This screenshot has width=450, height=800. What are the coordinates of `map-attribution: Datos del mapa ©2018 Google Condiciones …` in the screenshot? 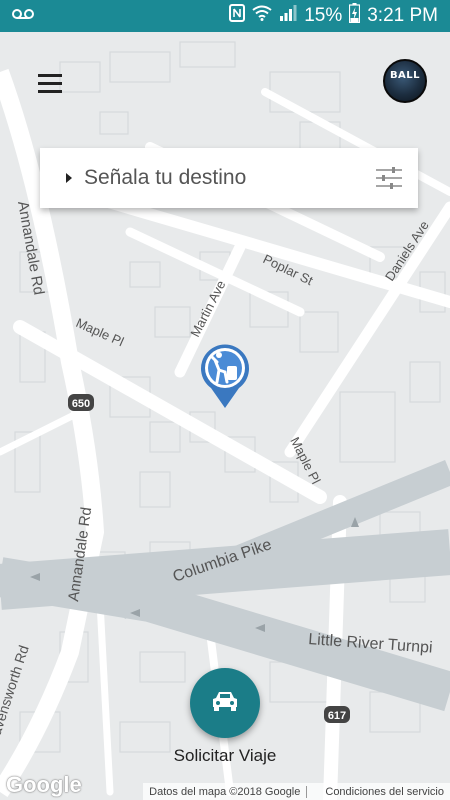 It's located at (296, 791).